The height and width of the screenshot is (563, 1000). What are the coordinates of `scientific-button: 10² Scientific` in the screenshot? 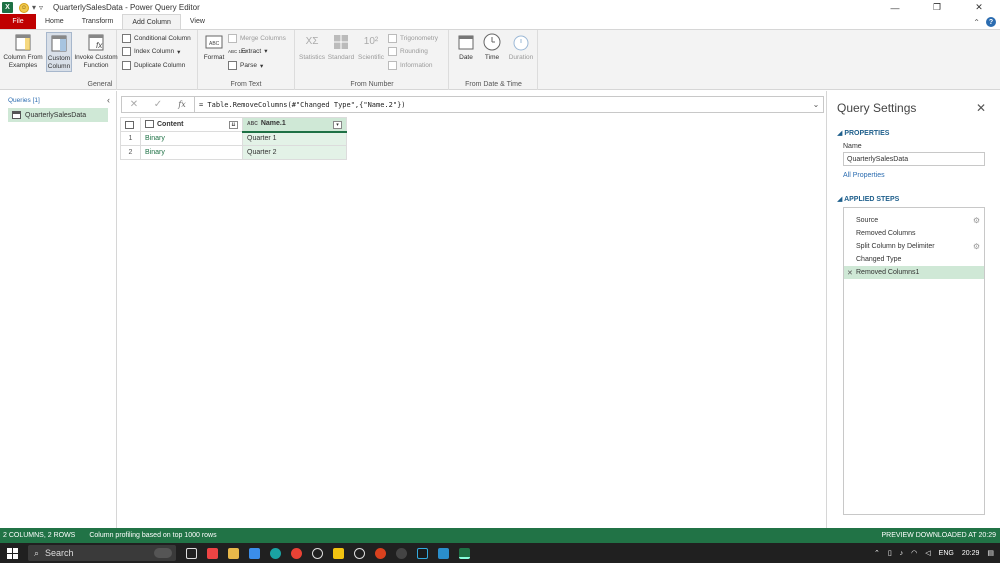 It's located at (371, 47).